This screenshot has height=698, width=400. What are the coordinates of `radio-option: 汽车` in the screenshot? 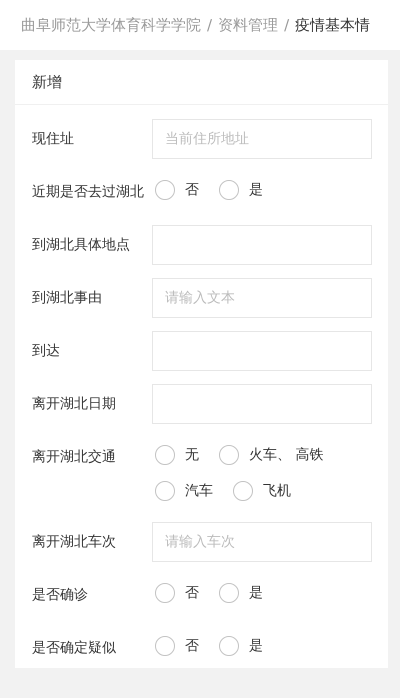 It's located at (184, 491).